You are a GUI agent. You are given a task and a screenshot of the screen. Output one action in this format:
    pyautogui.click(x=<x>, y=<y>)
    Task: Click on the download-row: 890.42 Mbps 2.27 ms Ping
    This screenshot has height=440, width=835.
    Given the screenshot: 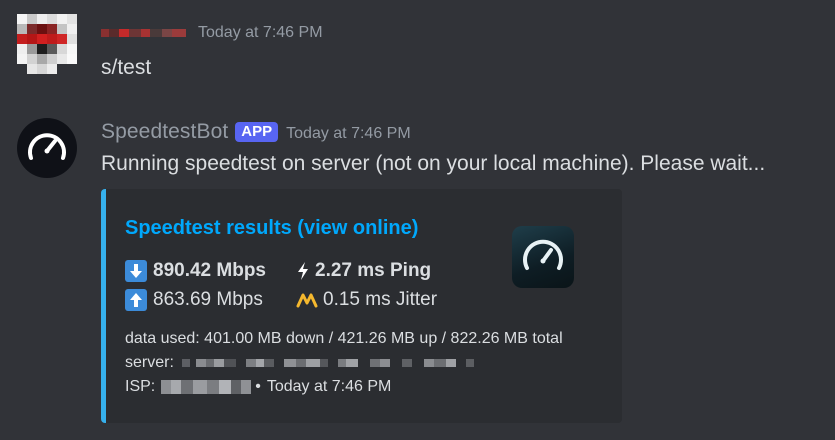 What is the action you would take?
    pyautogui.click(x=278, y=271)
    